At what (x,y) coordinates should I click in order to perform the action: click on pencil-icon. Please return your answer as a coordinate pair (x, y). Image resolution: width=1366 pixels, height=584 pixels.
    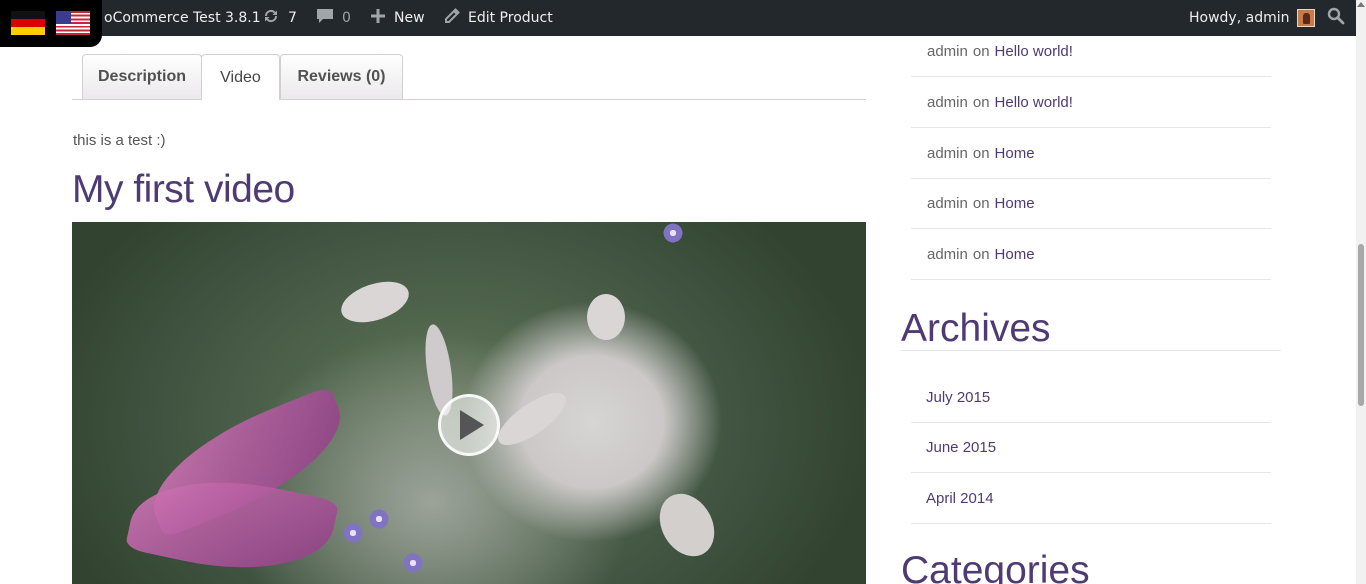
    Looking at the image, I should click on (452, 18).